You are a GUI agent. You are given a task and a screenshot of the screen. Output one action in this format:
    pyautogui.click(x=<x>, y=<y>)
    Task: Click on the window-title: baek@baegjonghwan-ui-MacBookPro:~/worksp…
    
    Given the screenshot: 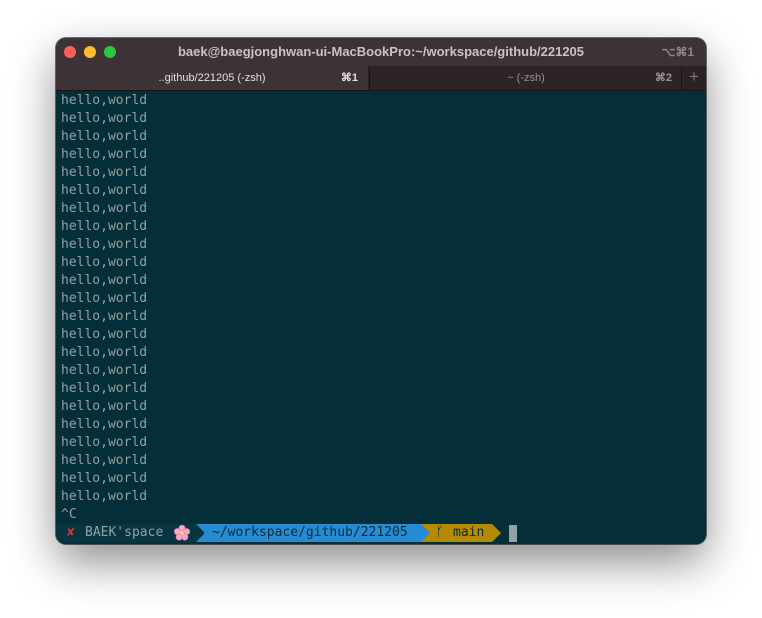 What is the action you would take?
    pyautogui.click(x=381, y=51)
    